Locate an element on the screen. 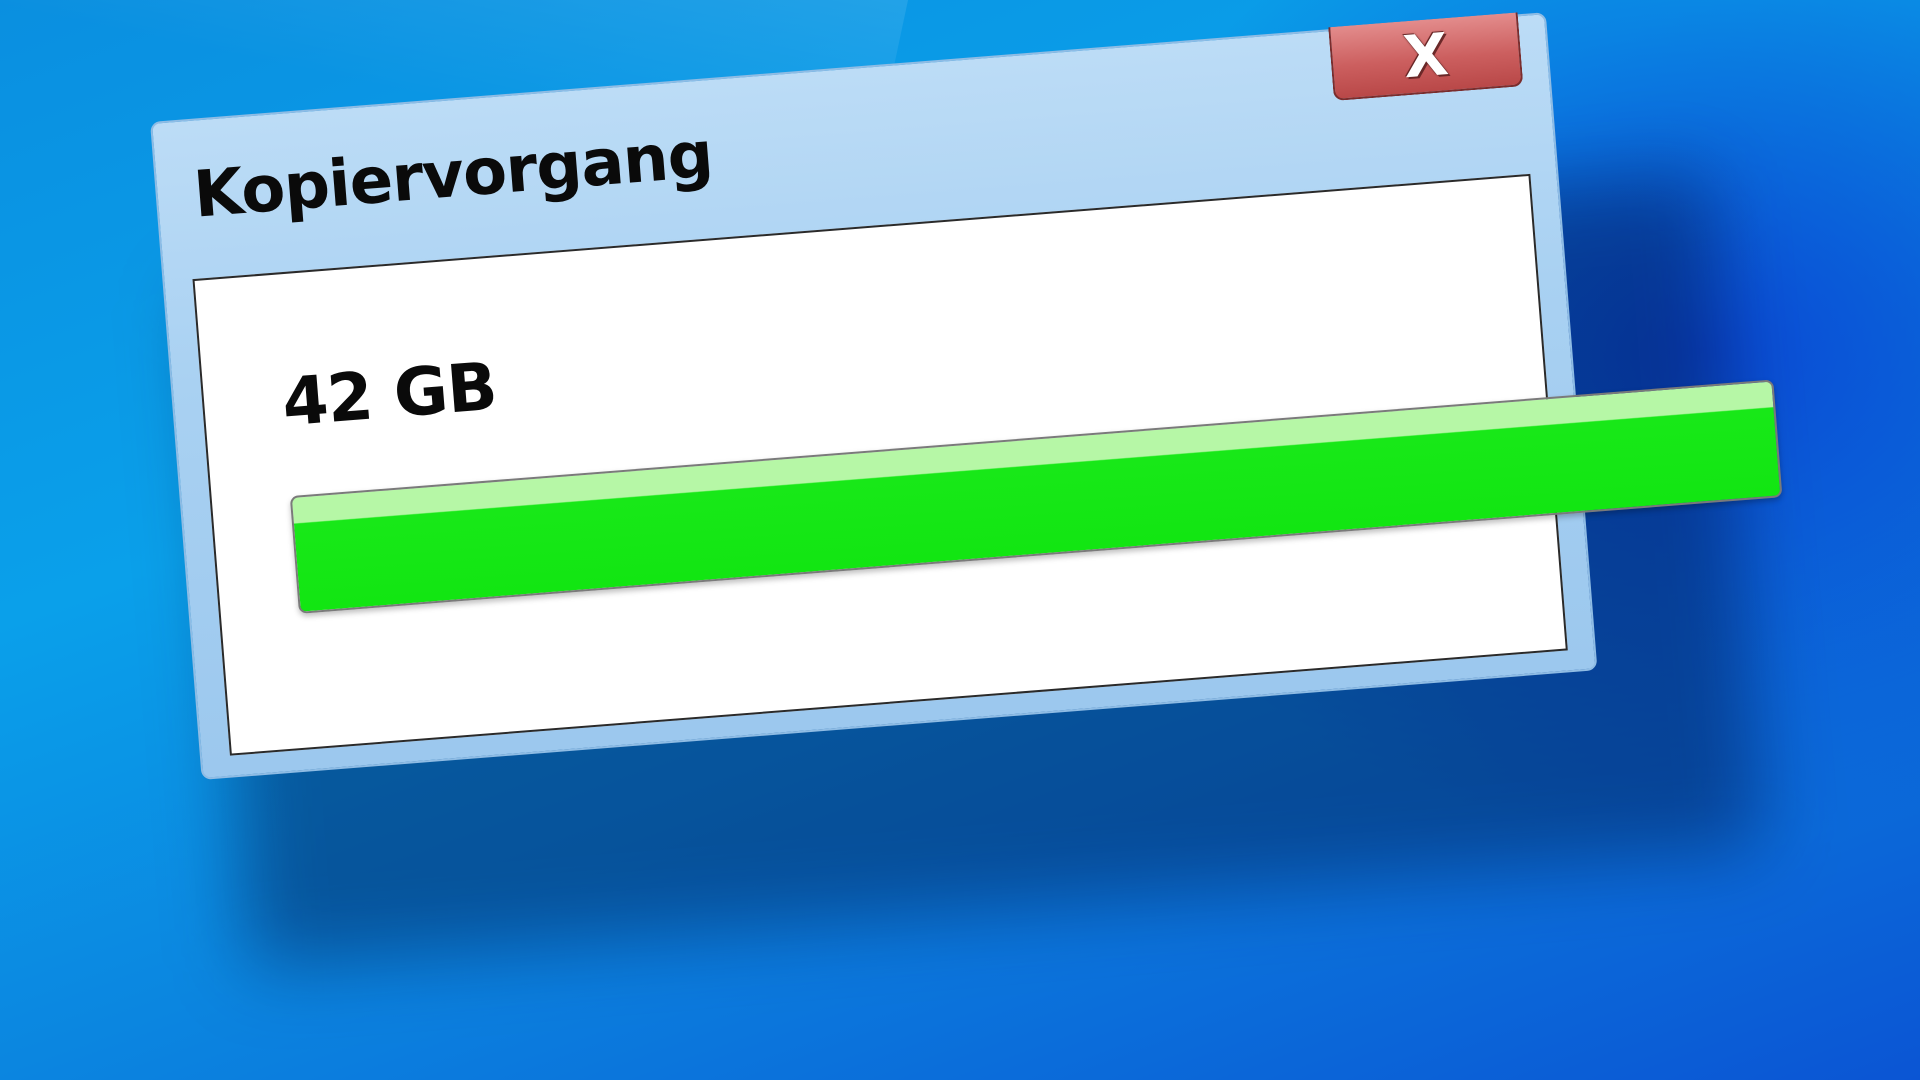 This screenshot has width=1920, height=1080. dialog-title: Kopiervorgang is located at coordinates (453, 175).